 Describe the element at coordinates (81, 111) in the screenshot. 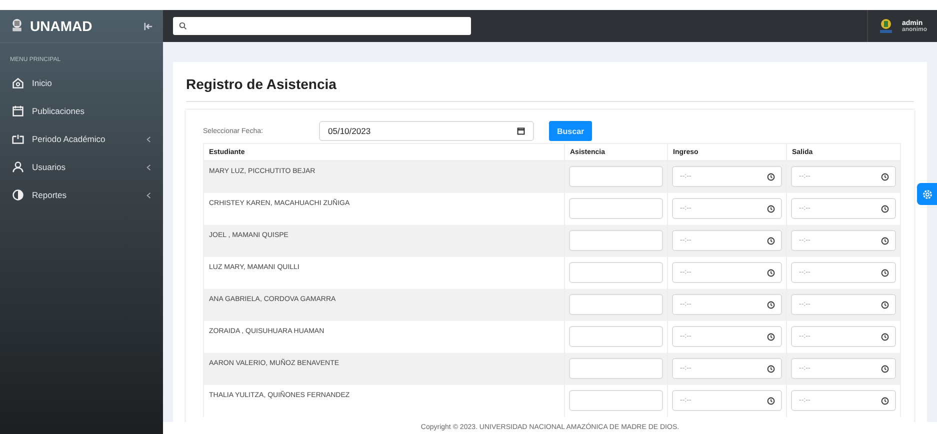

I see `nav-item: Publicaciones` at that location.